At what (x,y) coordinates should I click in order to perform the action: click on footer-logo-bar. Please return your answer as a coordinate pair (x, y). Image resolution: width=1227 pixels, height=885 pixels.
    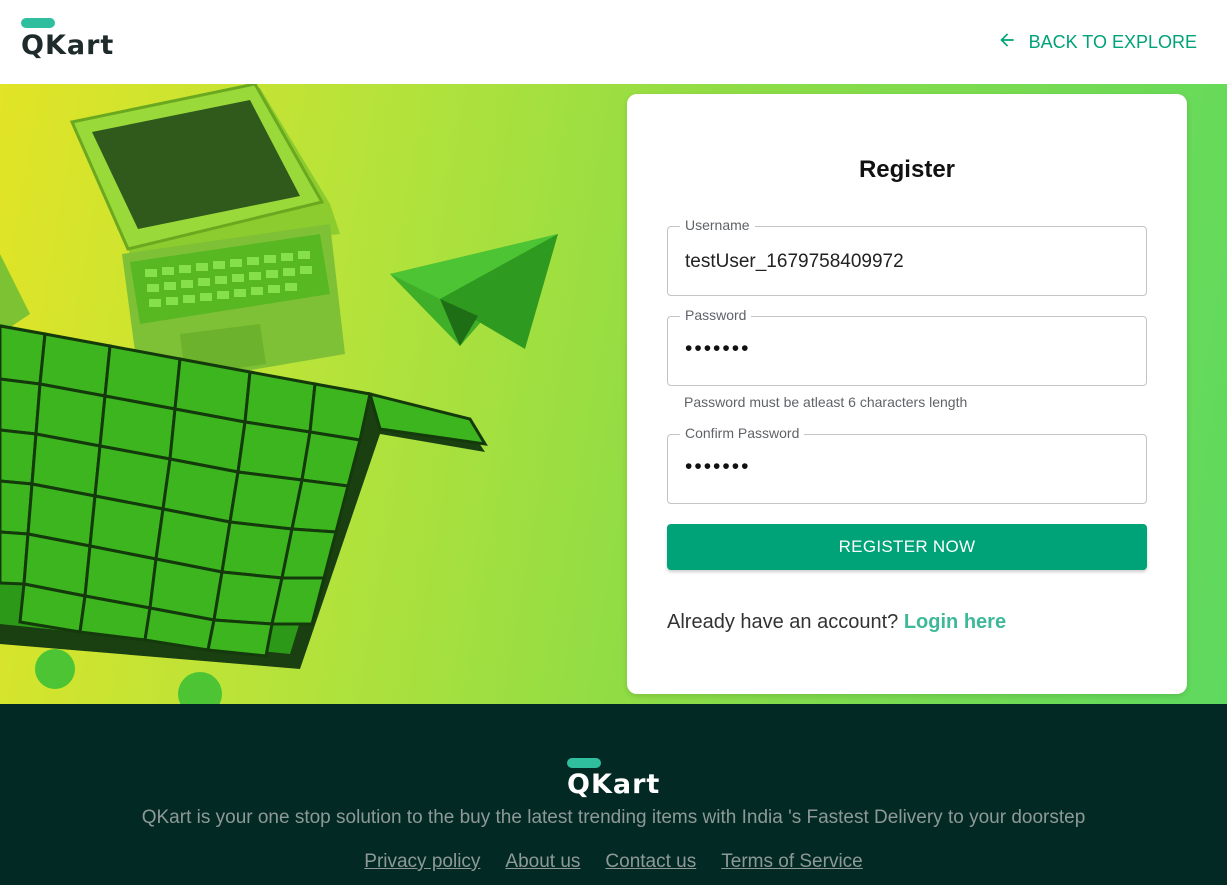
    Looking at the image, I should click on (584, 763).